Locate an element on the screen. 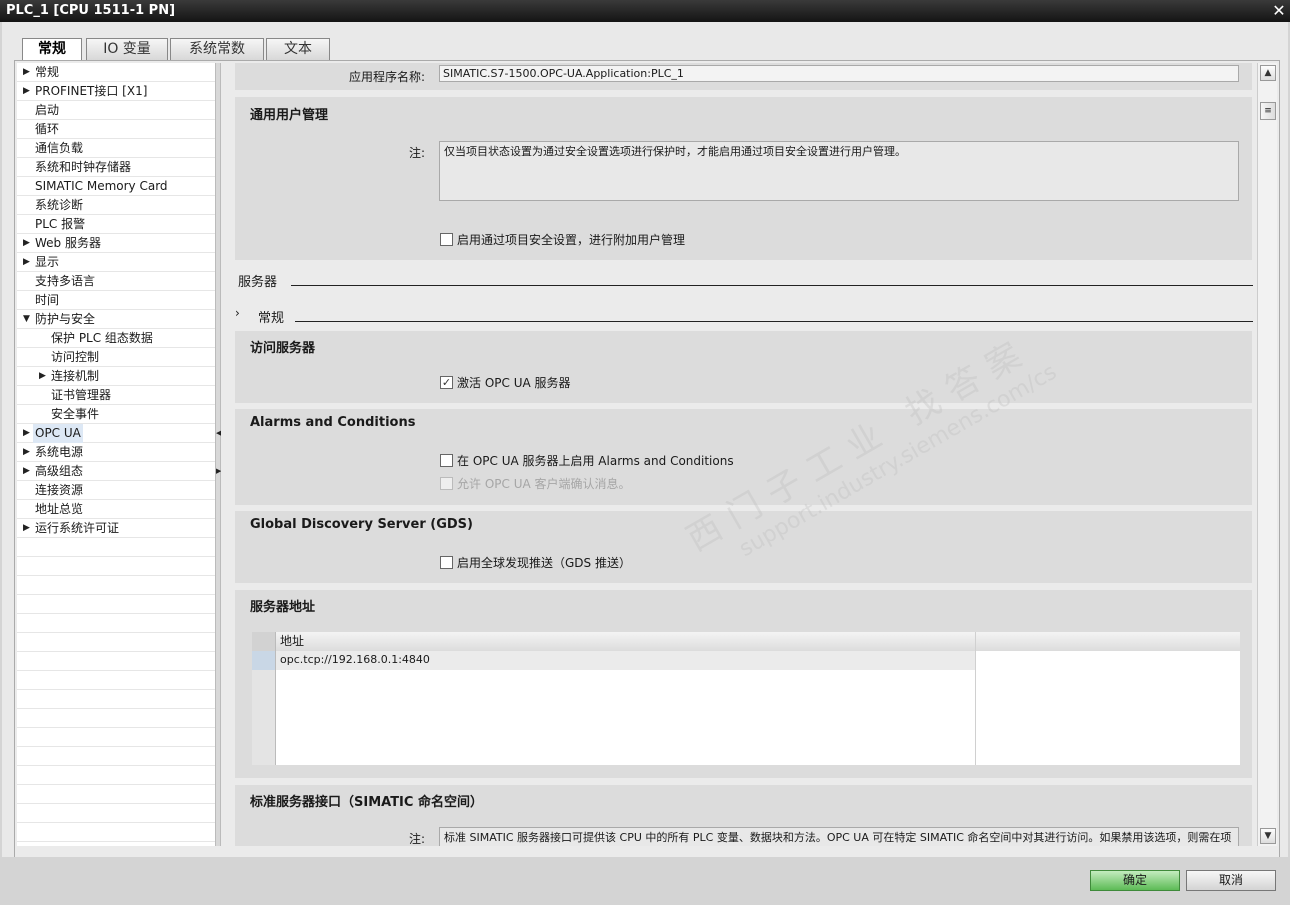  vertical-scrollbar: ▲ ≡ ▼ is located at coordinates (1267, 454).